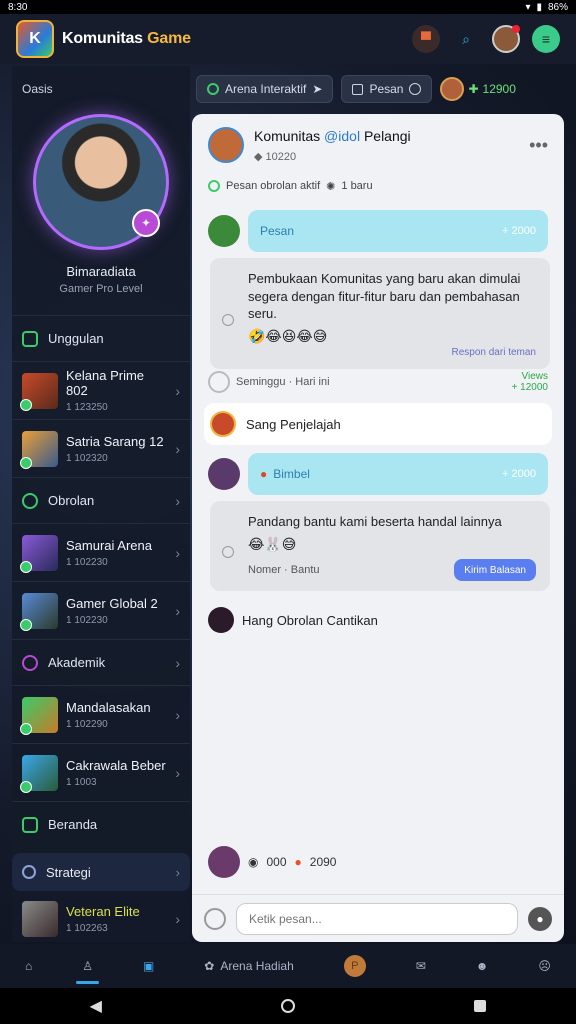  I want to click on heart-icon: ●, so click(298, 862).